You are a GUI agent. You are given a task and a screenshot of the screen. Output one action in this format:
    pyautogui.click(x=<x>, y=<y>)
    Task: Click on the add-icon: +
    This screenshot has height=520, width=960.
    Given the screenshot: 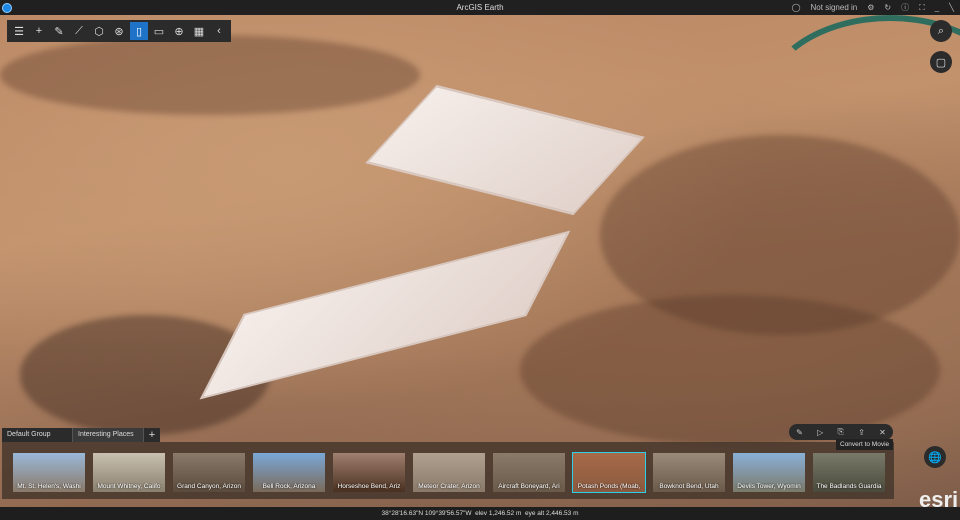 What is the action you would take?
    pyautogui.click(x=39, y=31)
    